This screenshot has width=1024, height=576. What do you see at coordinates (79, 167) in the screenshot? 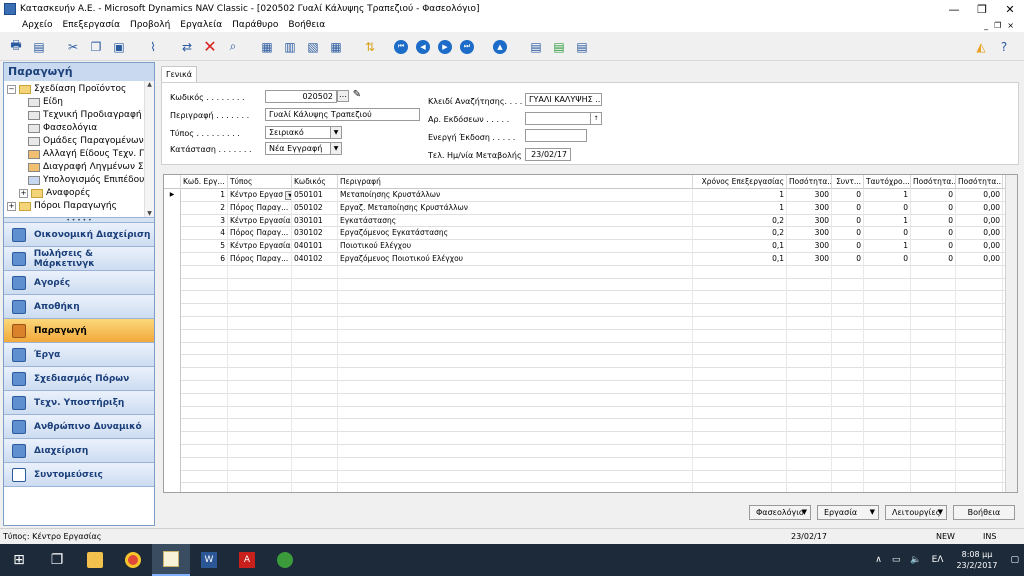
I see `tree-item-delete-expired: Διαγραφή Ληγμένων Σ` at bounding box center [79, 167].